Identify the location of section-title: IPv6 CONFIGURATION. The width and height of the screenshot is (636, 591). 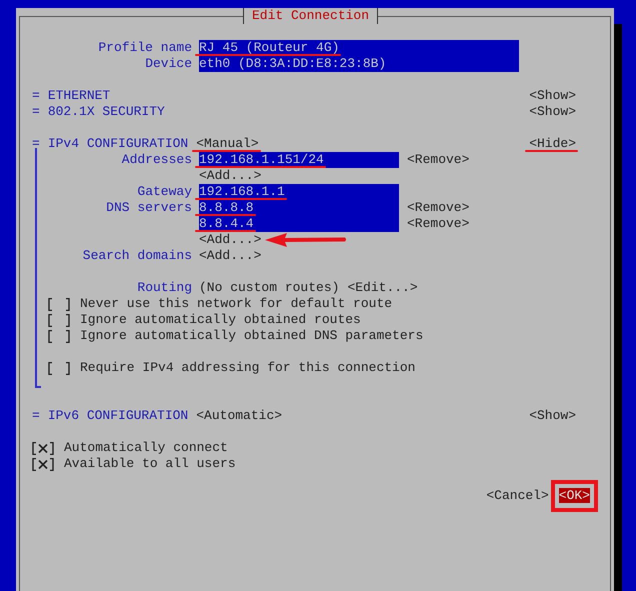
(118, 416).